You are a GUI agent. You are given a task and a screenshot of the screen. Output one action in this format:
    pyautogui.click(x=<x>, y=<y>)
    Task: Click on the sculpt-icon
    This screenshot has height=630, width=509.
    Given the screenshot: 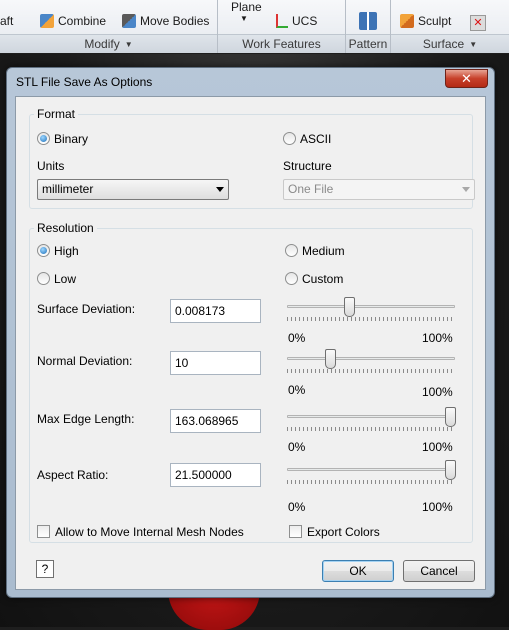 What is the action you would take?
    pyautogui.click(x=407, y=21)
    